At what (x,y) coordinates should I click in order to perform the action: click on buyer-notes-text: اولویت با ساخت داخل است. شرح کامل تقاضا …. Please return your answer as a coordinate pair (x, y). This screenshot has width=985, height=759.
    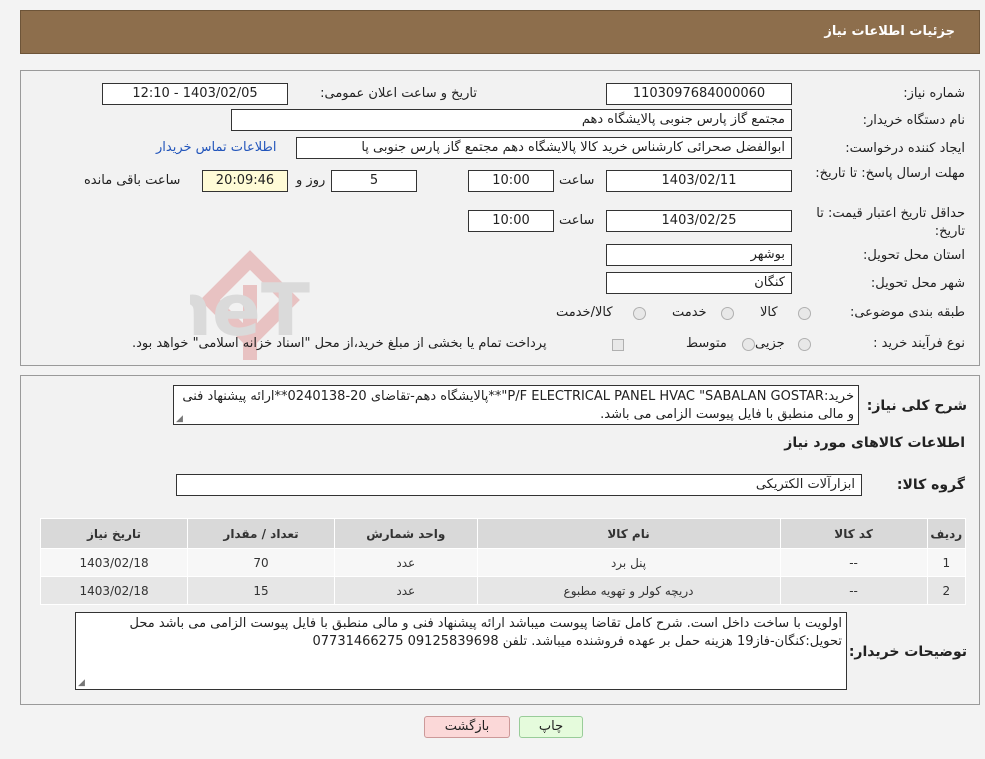
    Looking at the image, I should click on (461, 651).